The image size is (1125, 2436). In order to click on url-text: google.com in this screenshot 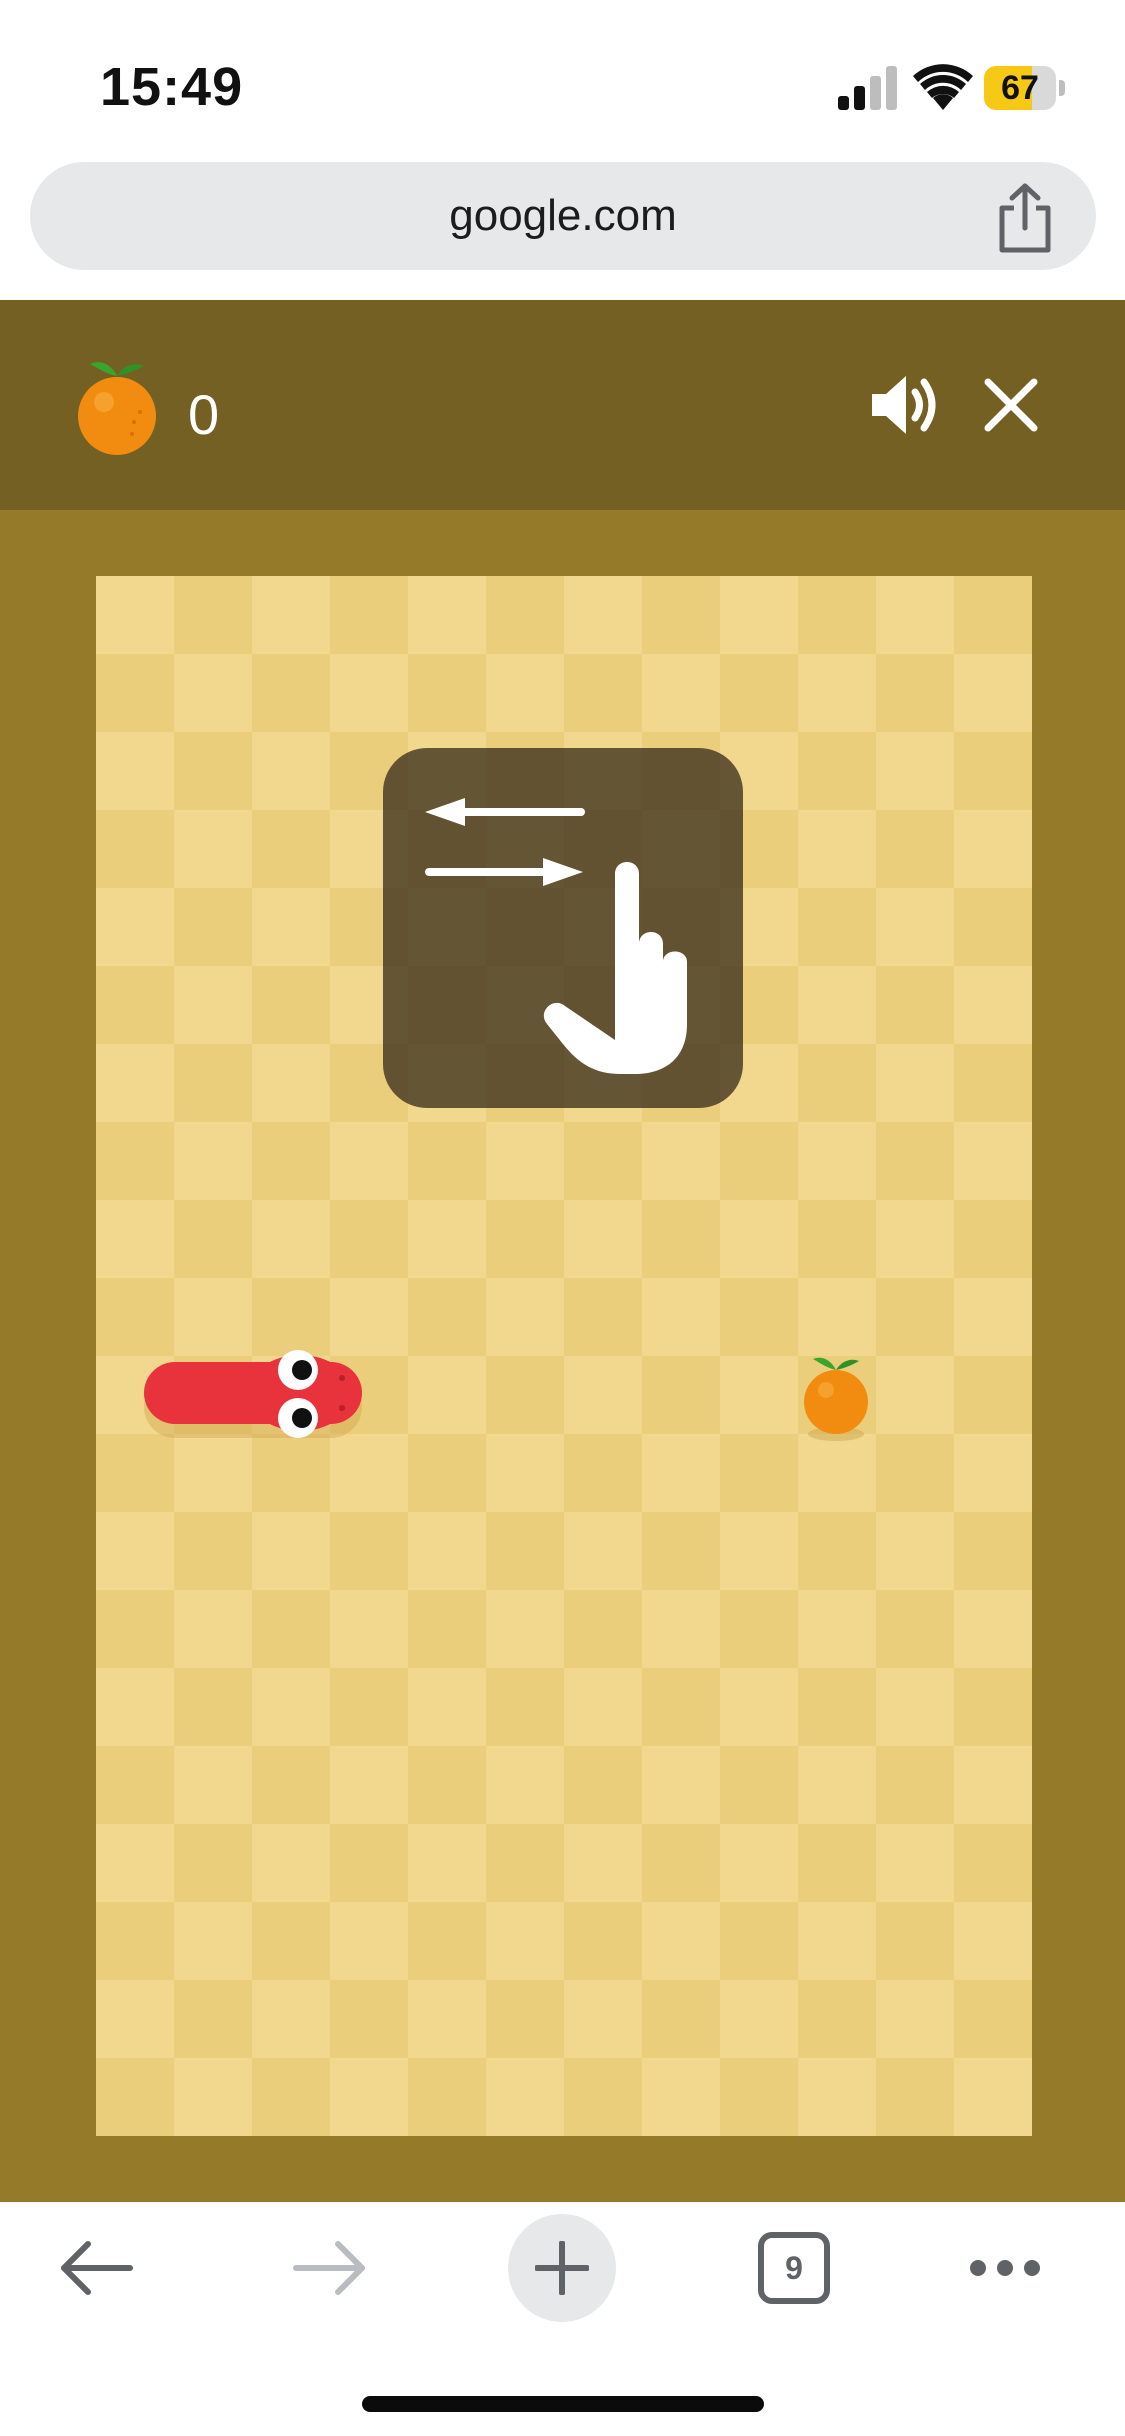, I will do `click(563, 216)`.